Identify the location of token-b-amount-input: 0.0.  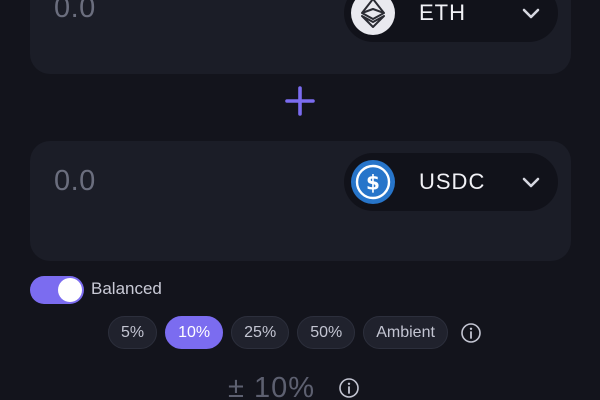
(75, 181).